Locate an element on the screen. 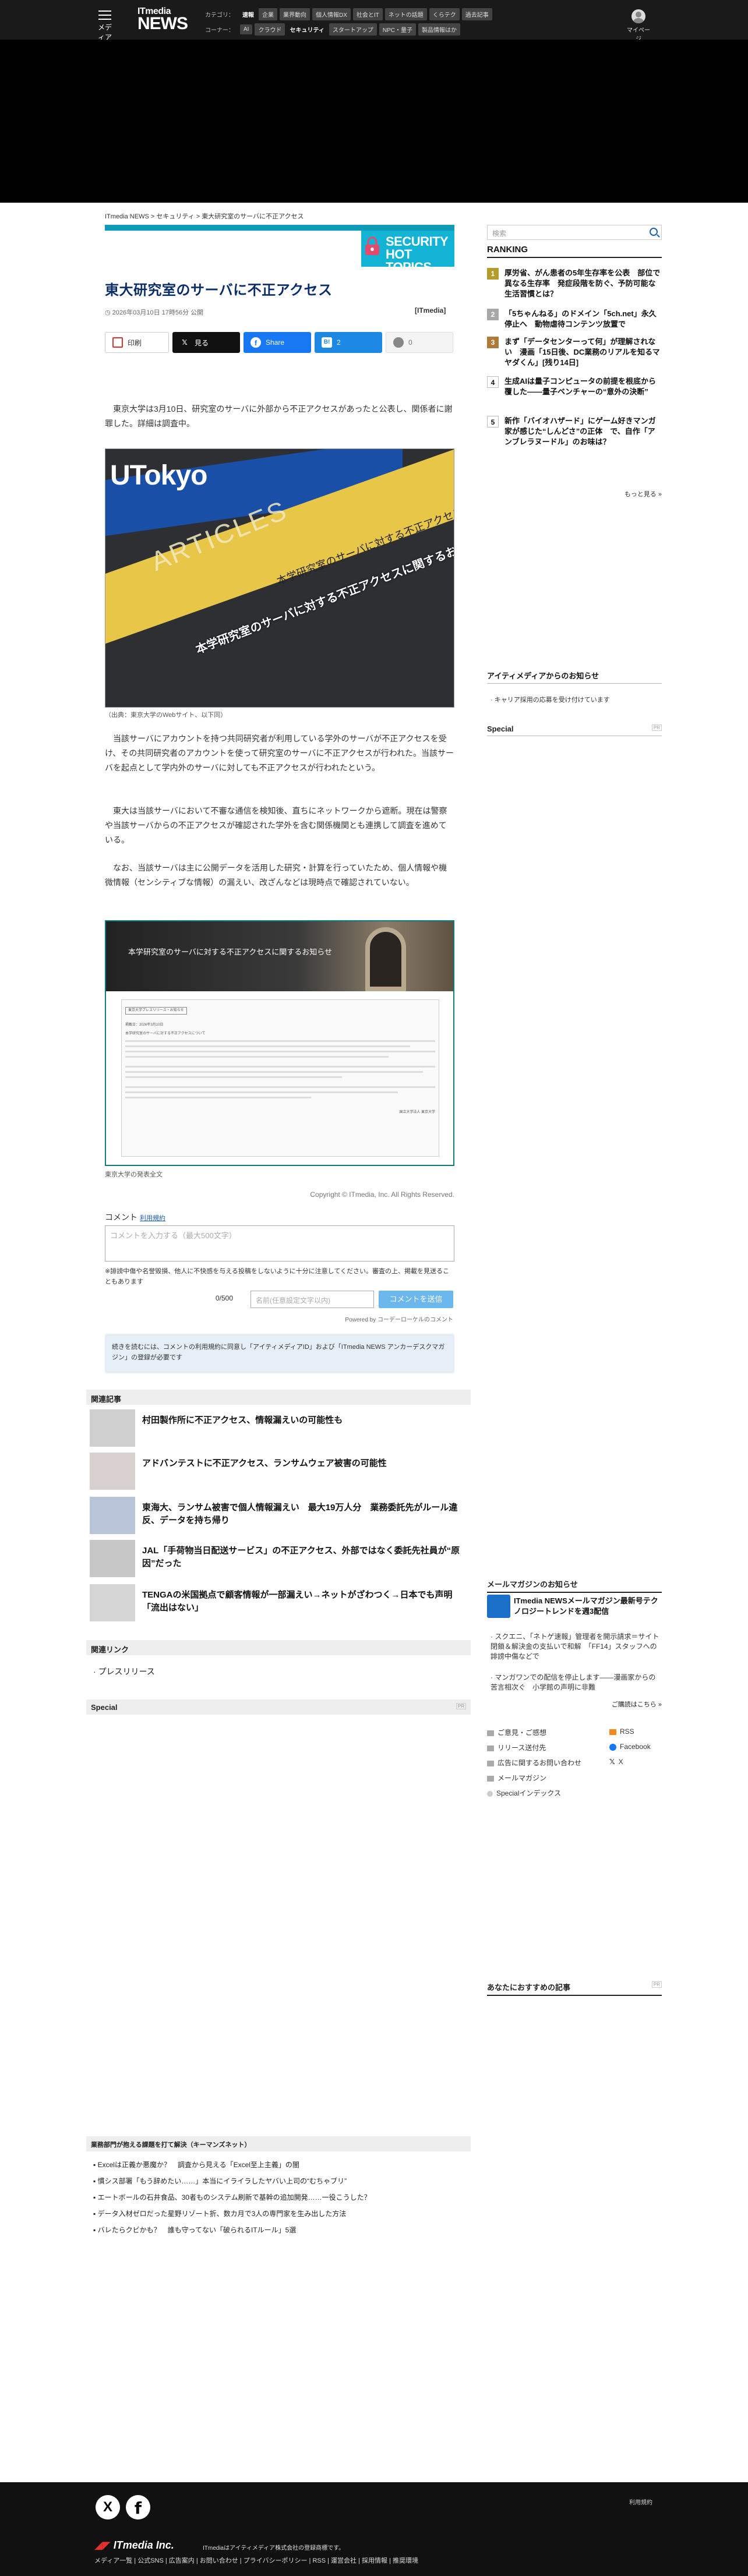 The width and height of the screenshot is (748, 2576). special-index-label: Specialインデックス is located at coordinates (528, 1793).